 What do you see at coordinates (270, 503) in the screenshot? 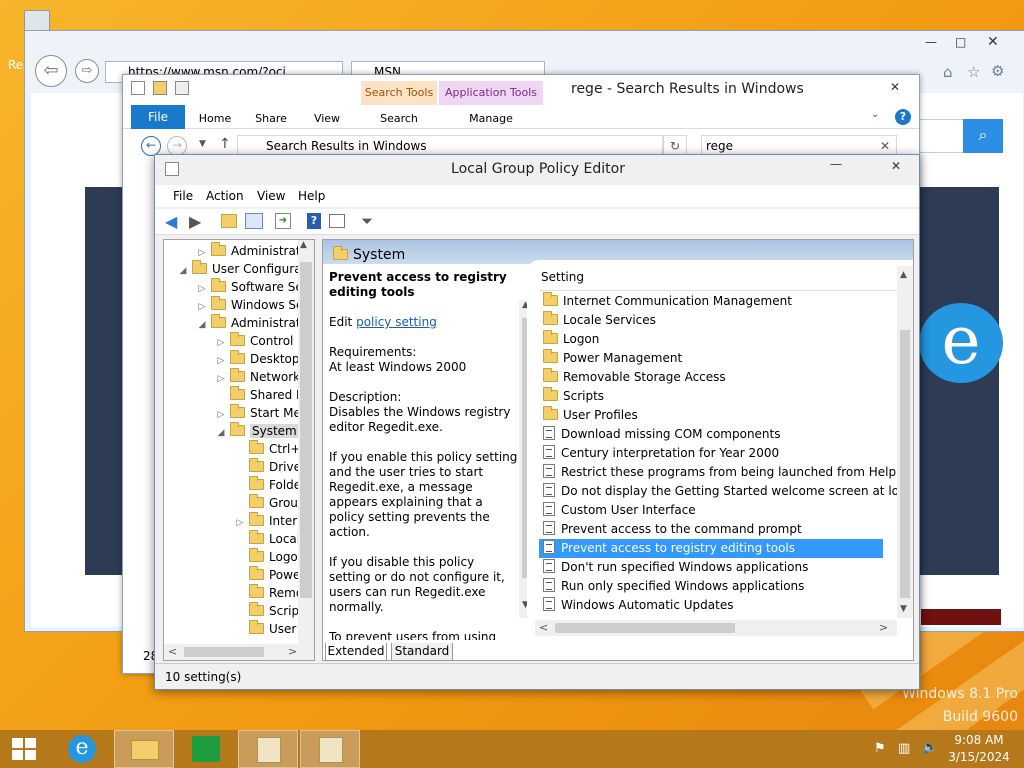
I see `tree-item: Group` at bounding box center [270, 503].